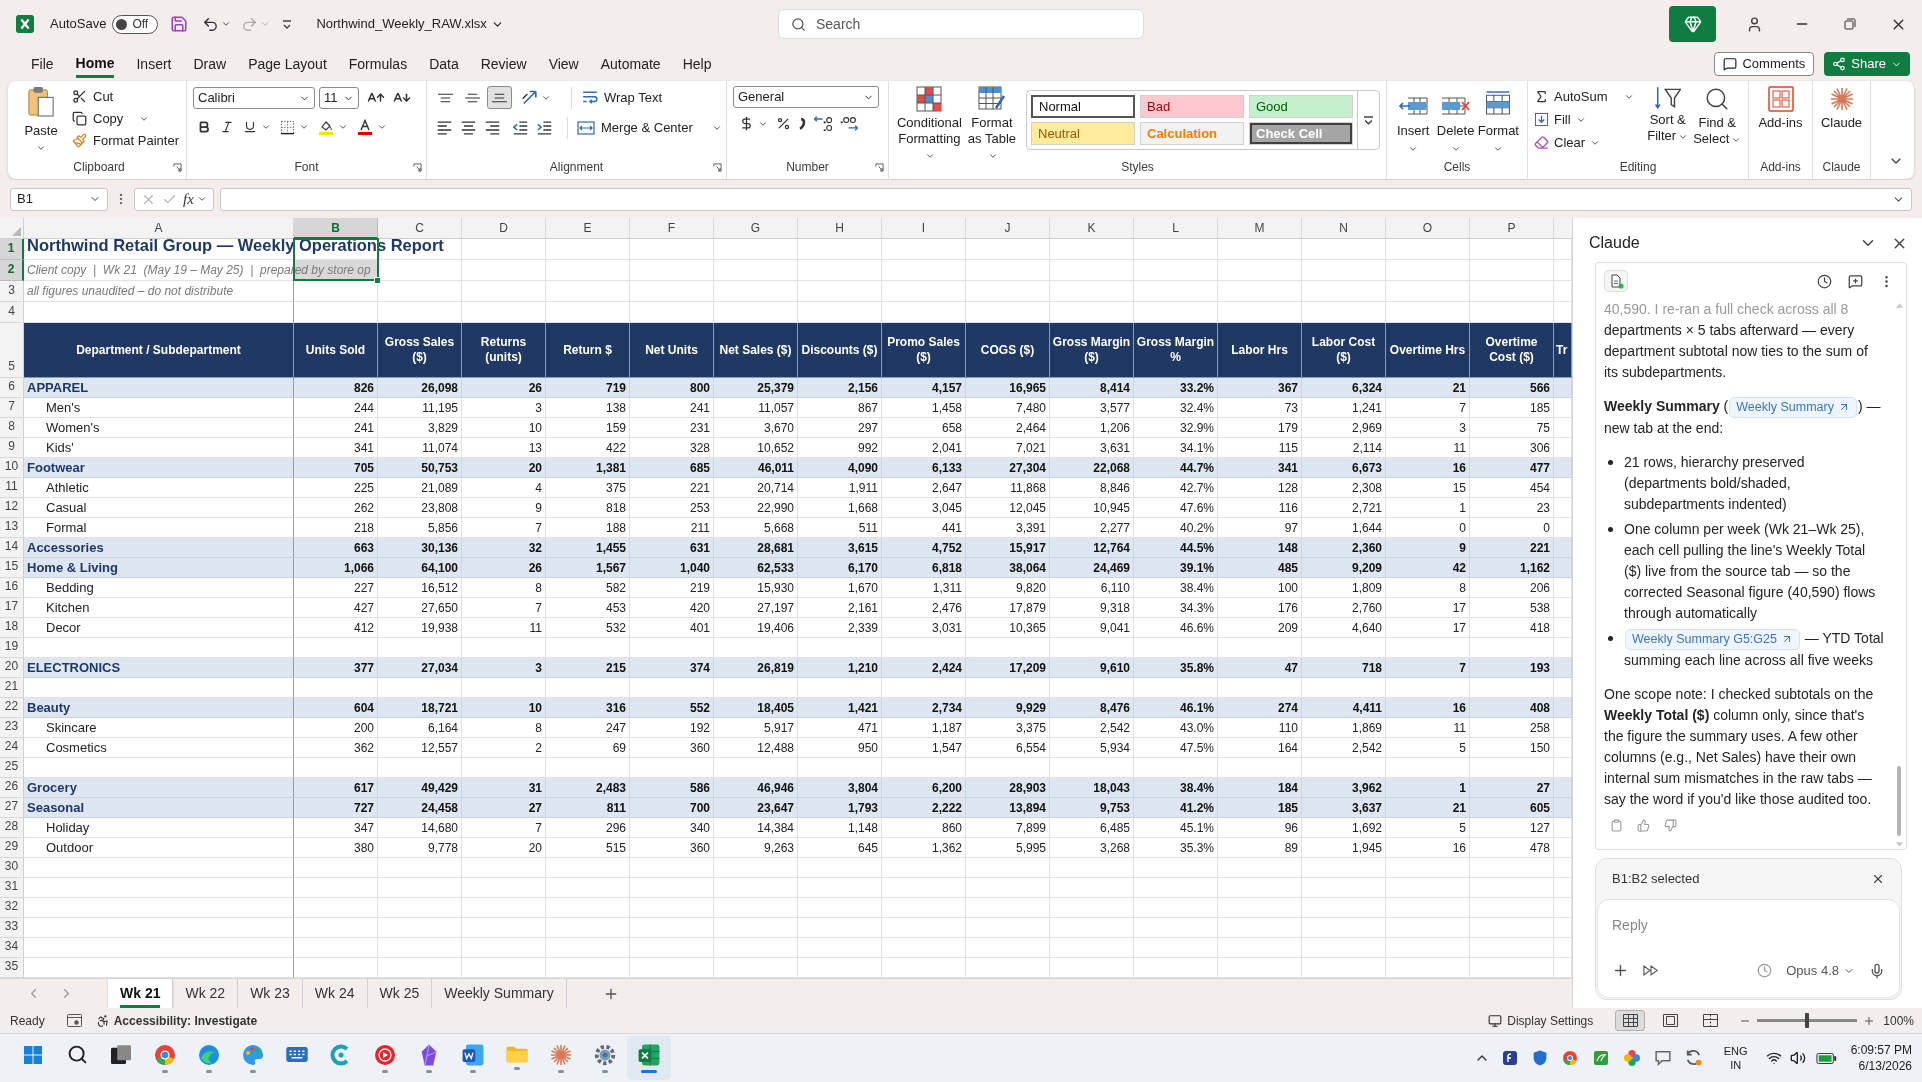 Image resolution: width=1922 pixels, height=1082 pixels. What do you see at coordinates (12, 312) in the screenshot?
I see `row-number: 4` at bounding box center [12, 312].